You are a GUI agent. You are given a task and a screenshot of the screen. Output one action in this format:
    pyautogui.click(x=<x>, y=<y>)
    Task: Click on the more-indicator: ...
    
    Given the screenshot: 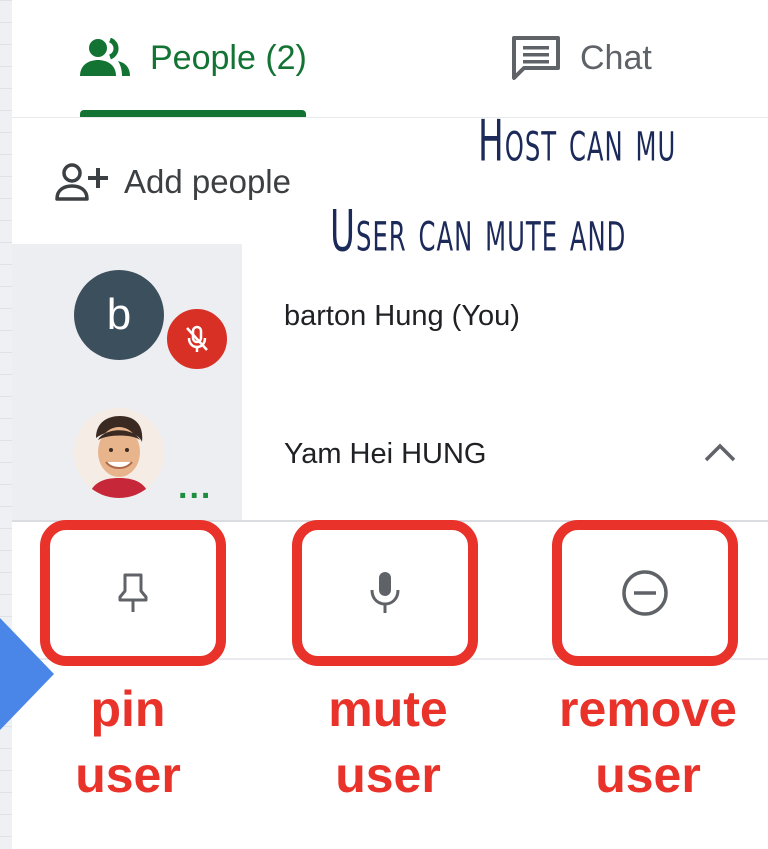 What is the action you would take?
    pyautogui.click(x=195, y=487)
    